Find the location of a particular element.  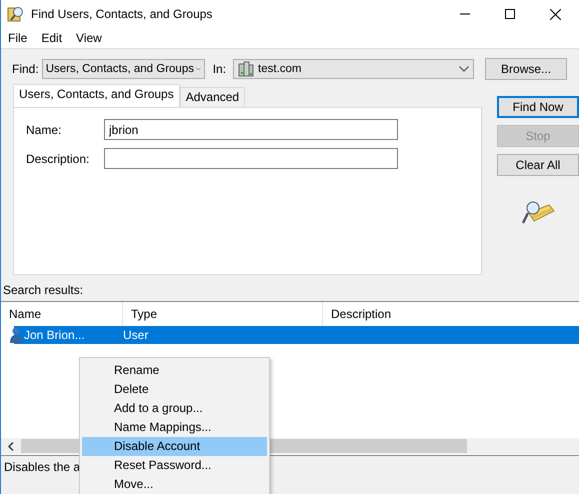

status-text: Disables the a is located at coordinates (42, 467).